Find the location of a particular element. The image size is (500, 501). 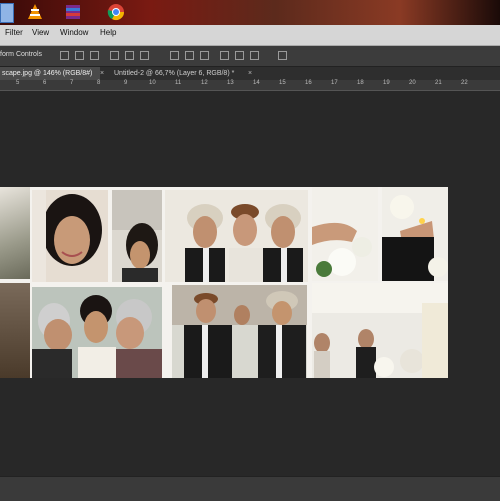

align-right-icon is located at coordinates (144, 55).